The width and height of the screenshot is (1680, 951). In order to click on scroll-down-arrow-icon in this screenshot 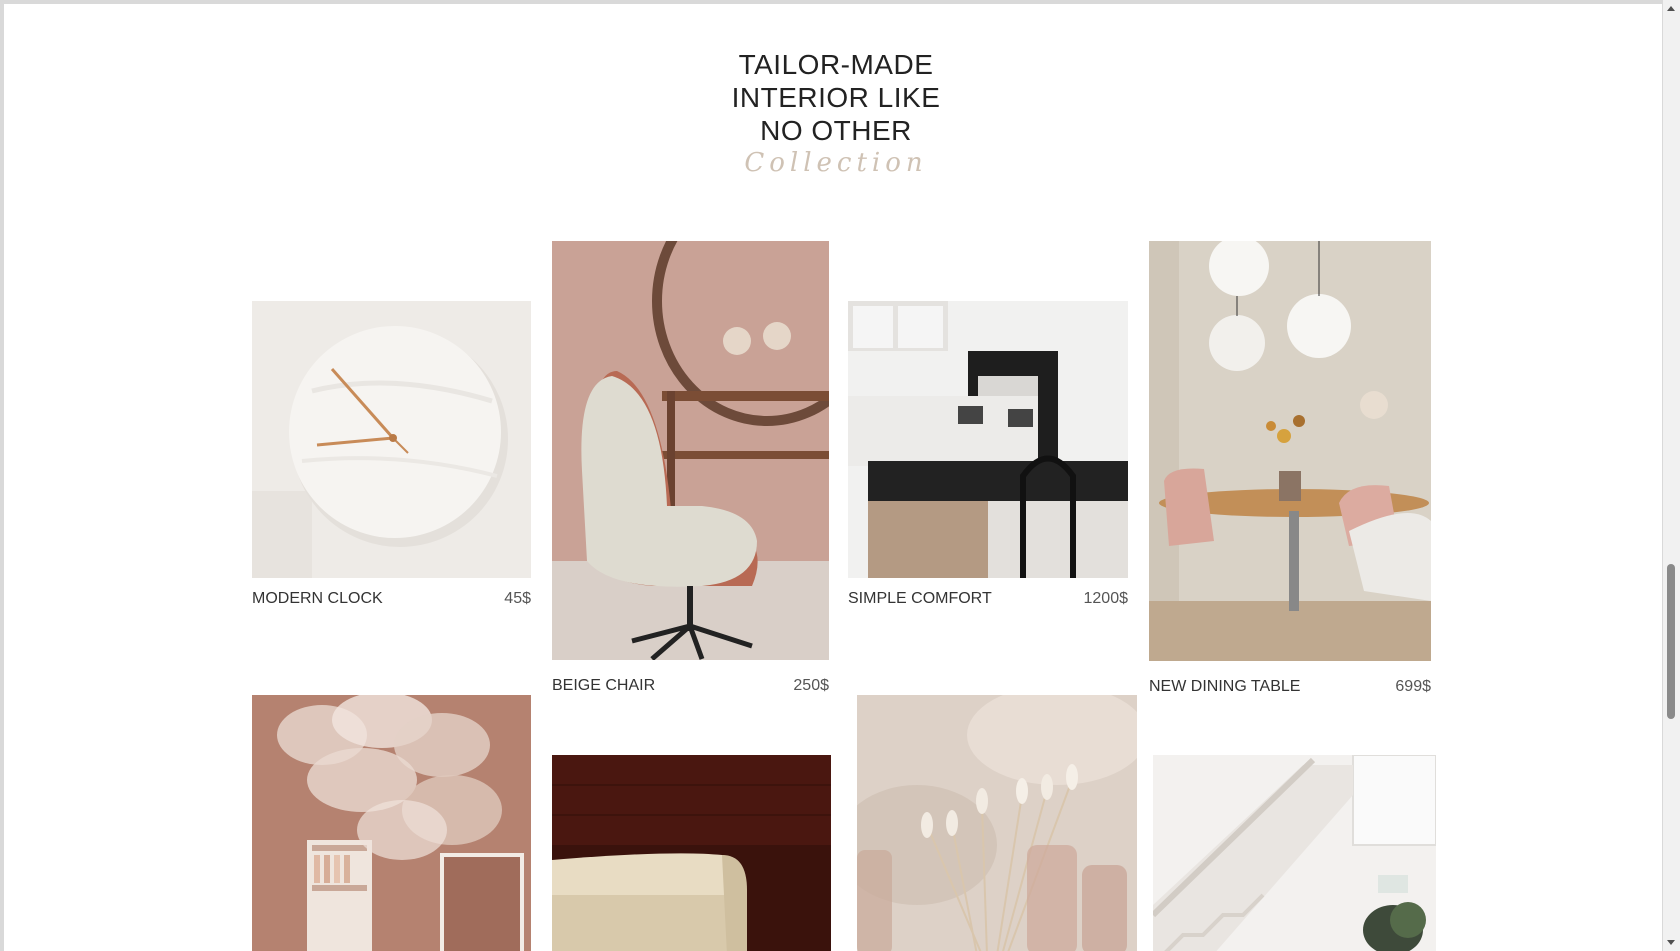, I will do `click(1671, 942)`.